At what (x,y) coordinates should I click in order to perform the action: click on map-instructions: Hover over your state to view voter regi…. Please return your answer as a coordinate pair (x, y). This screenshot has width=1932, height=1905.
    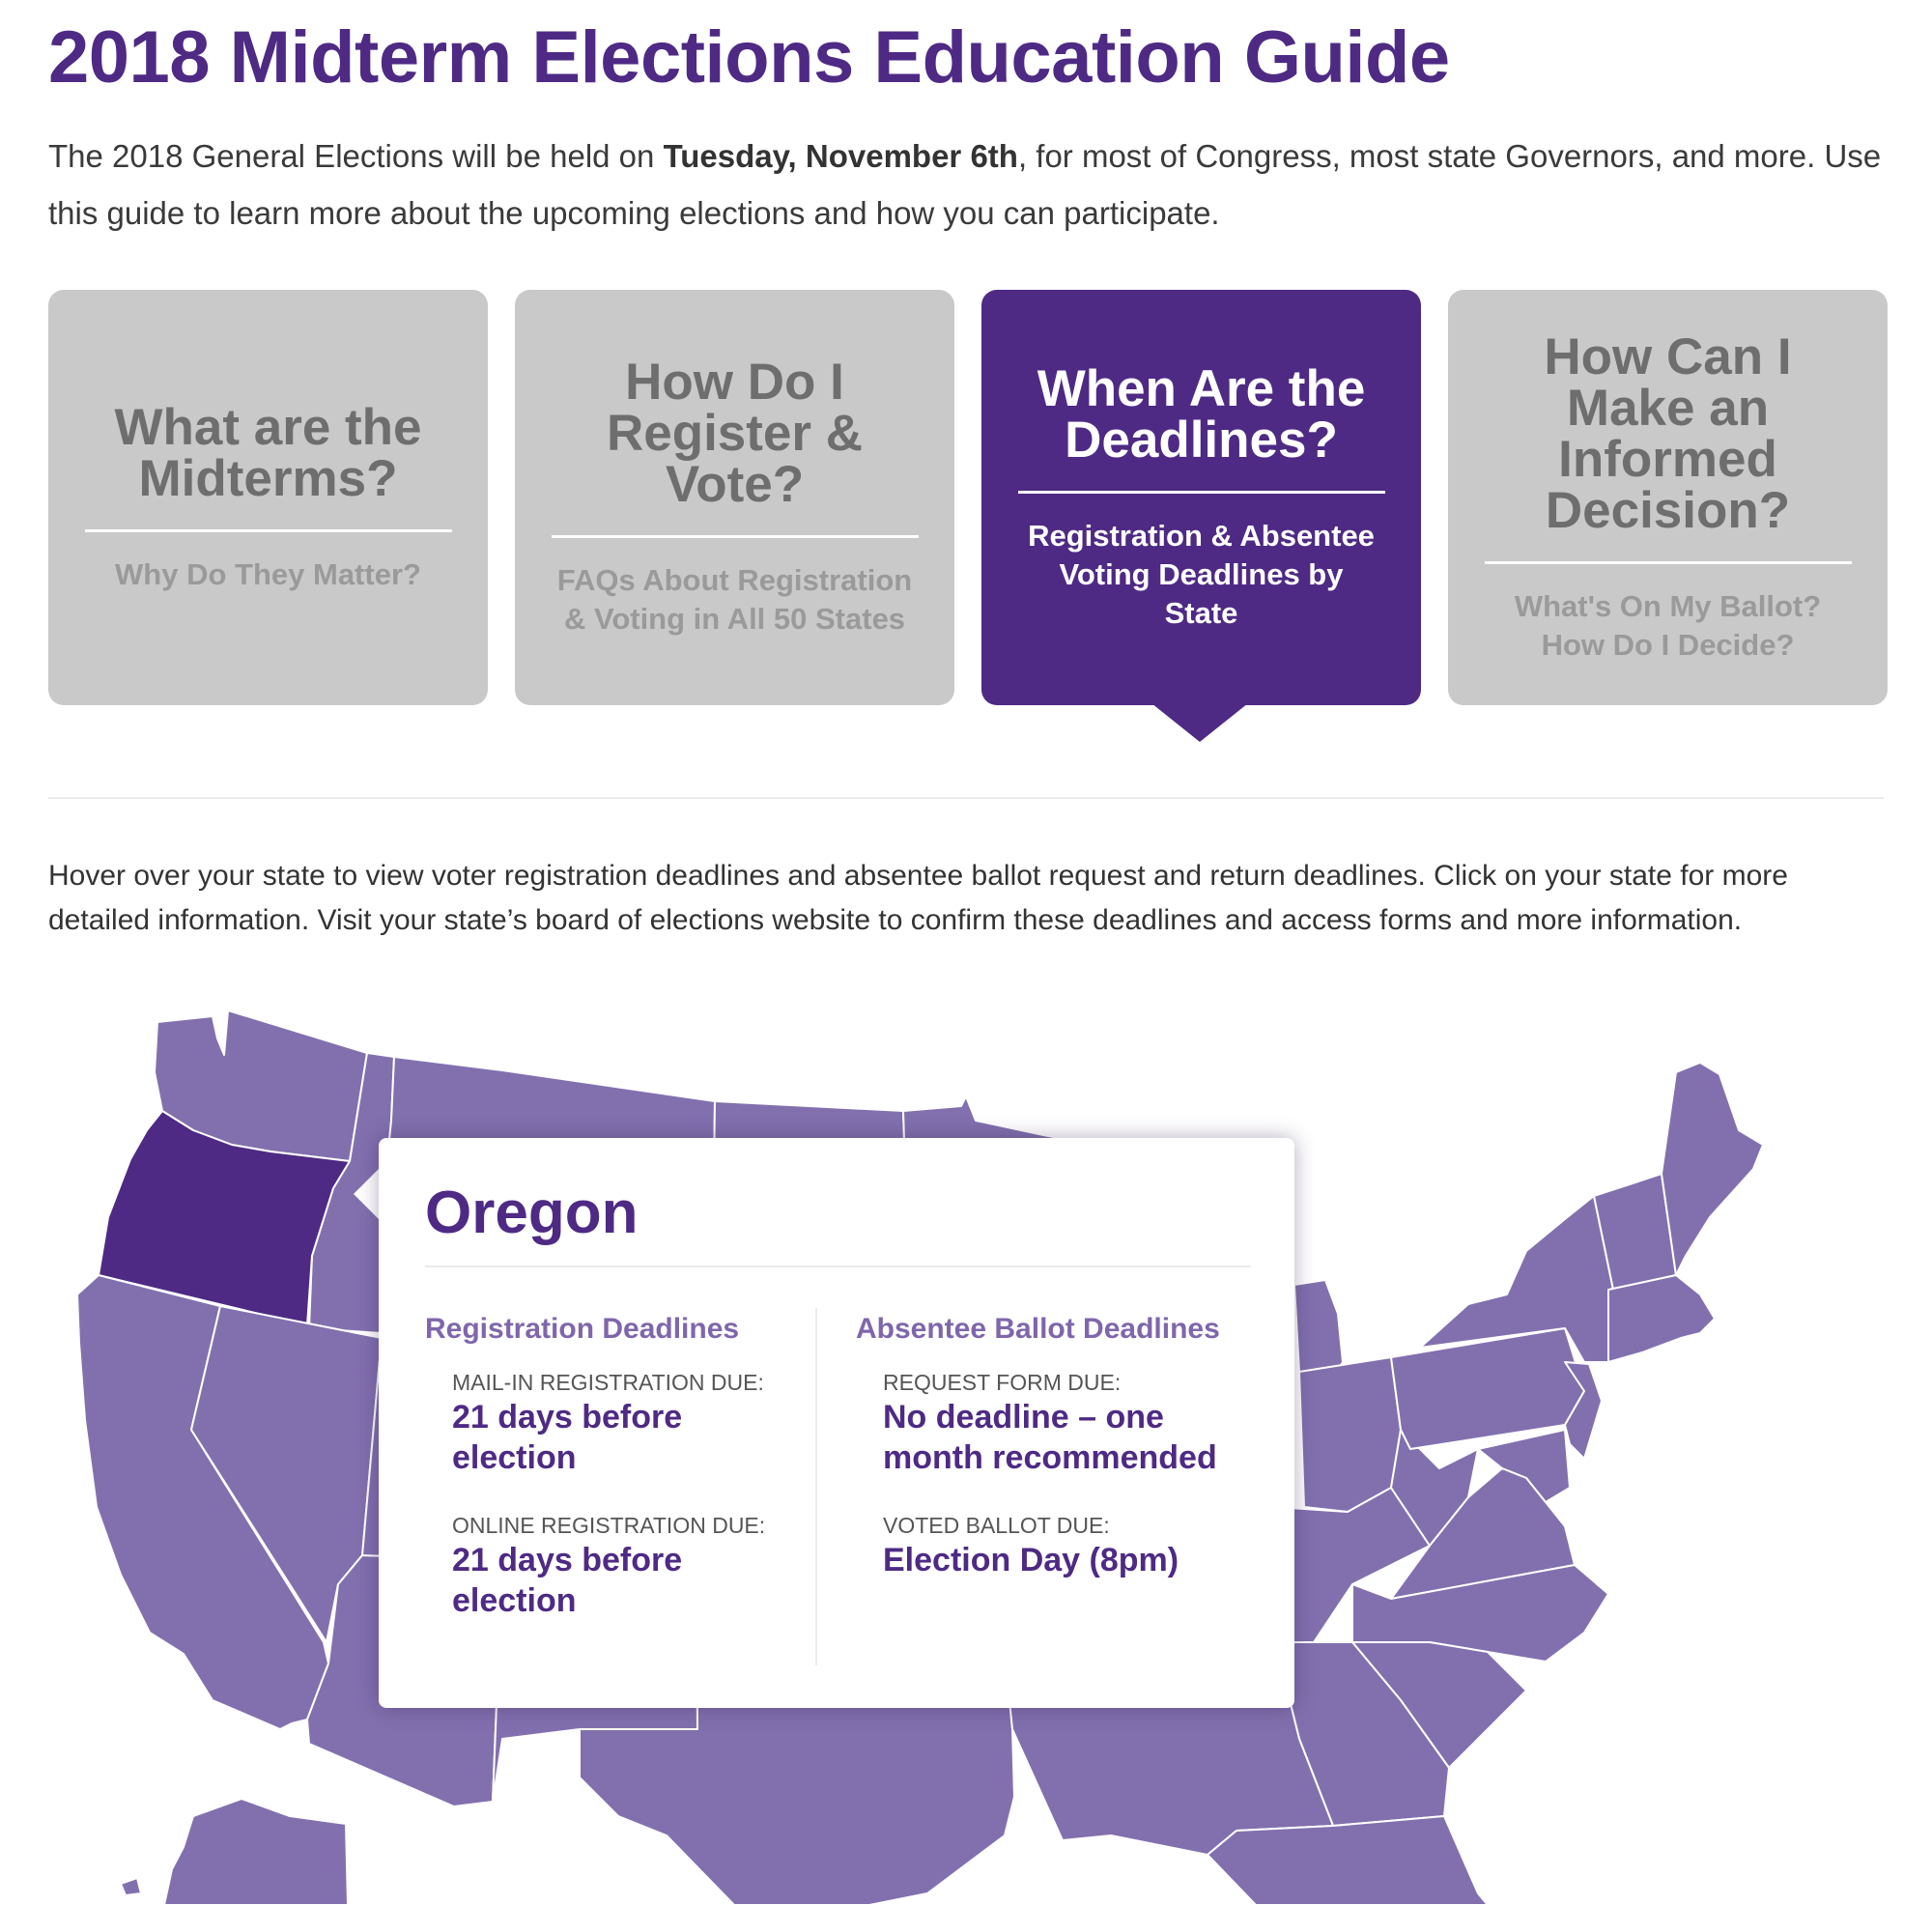
    Looking at the image, I should click on (918, 898).